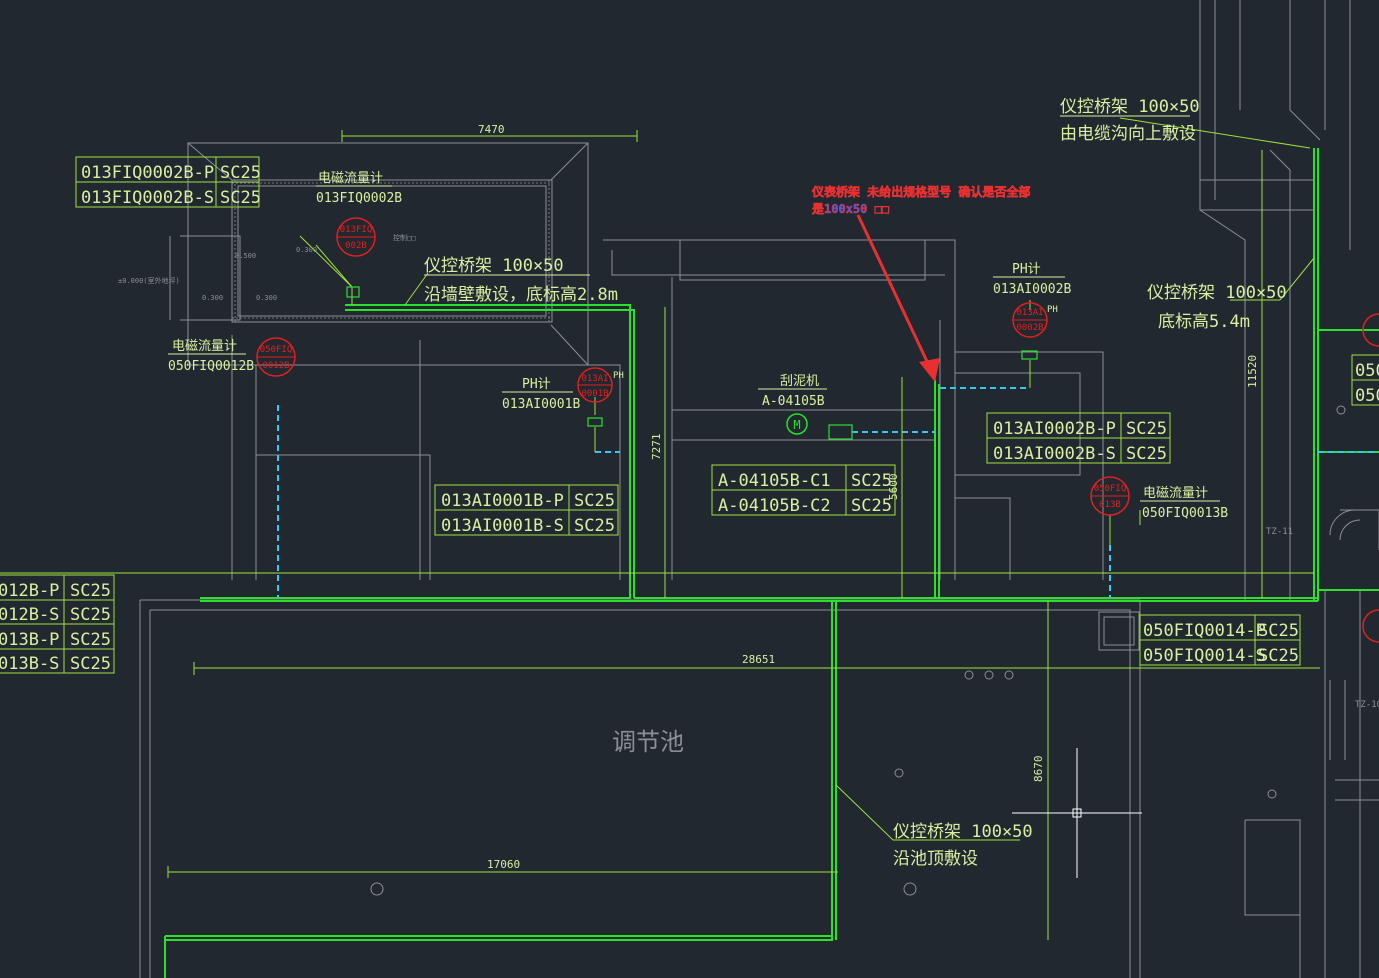 This screenshot has width=1379, height=978. Describe the element at coordinates (594, 394) in the screenshot. I see `instrument-tag-bottom: 0001B` at that location.